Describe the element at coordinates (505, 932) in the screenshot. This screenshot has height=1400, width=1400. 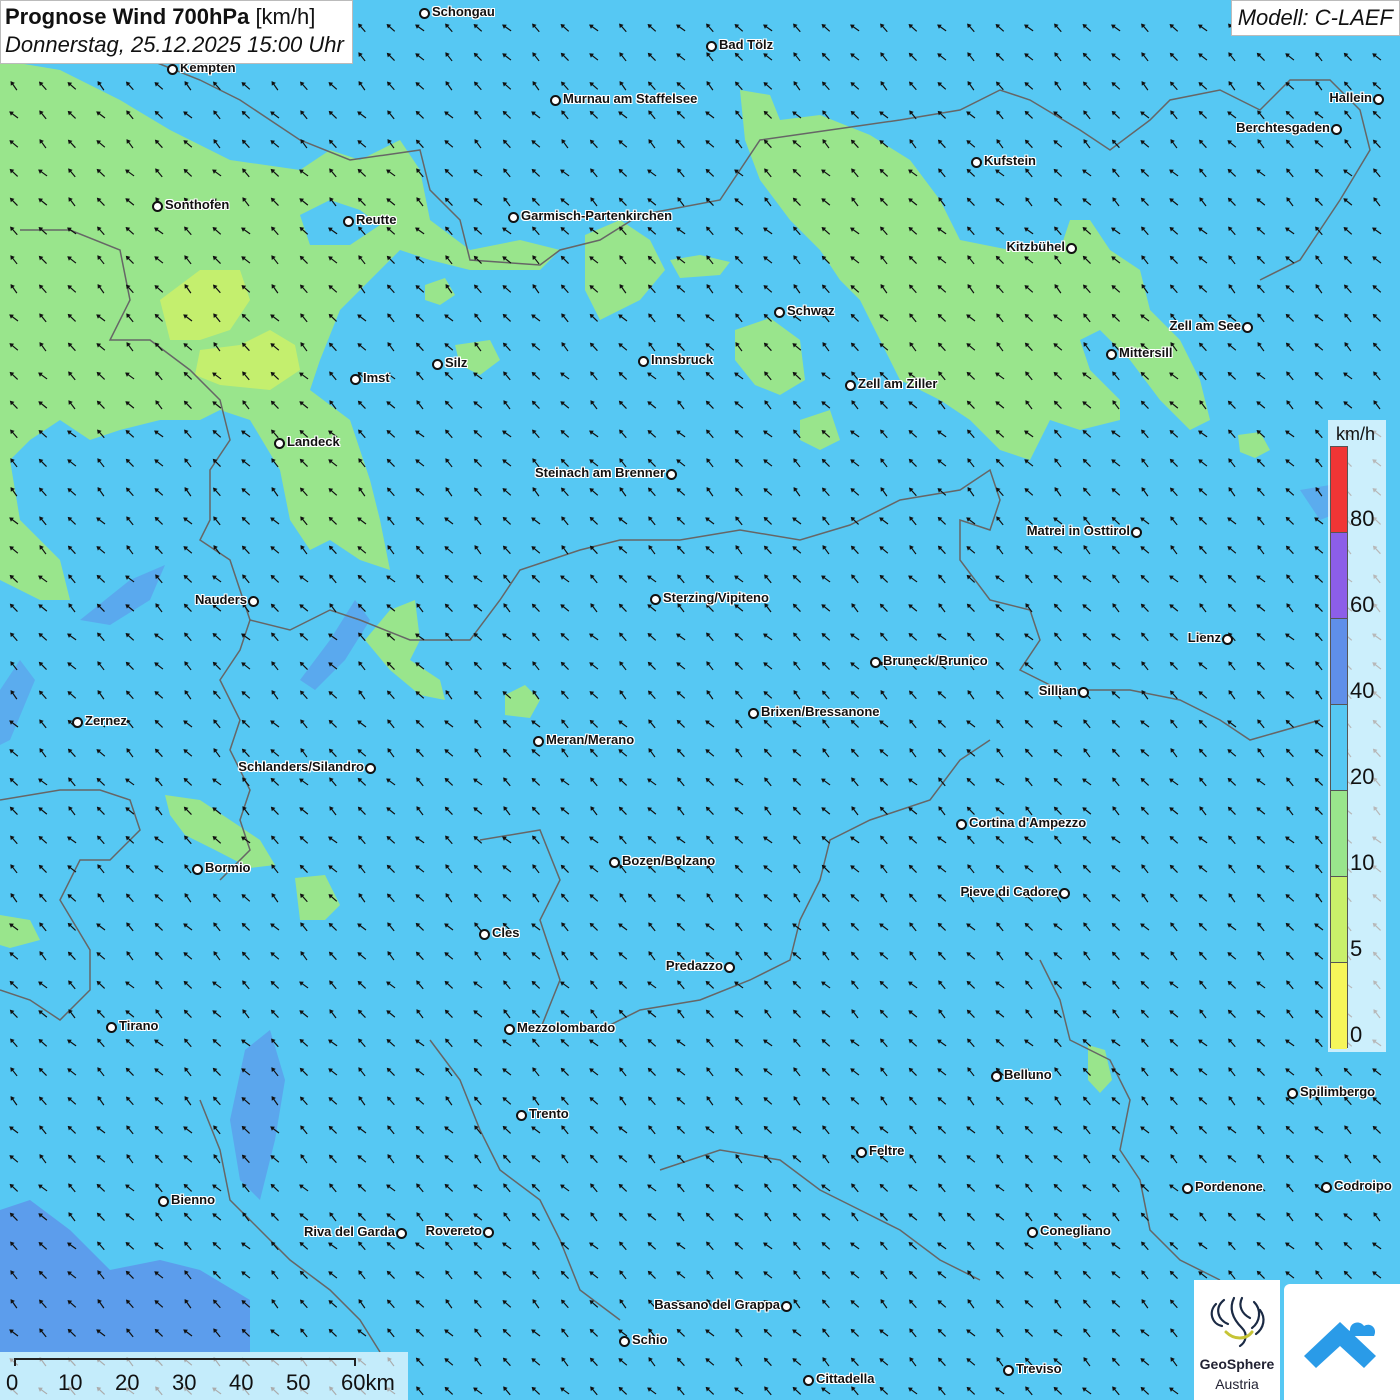
I see `city-label: Cles` at that location.